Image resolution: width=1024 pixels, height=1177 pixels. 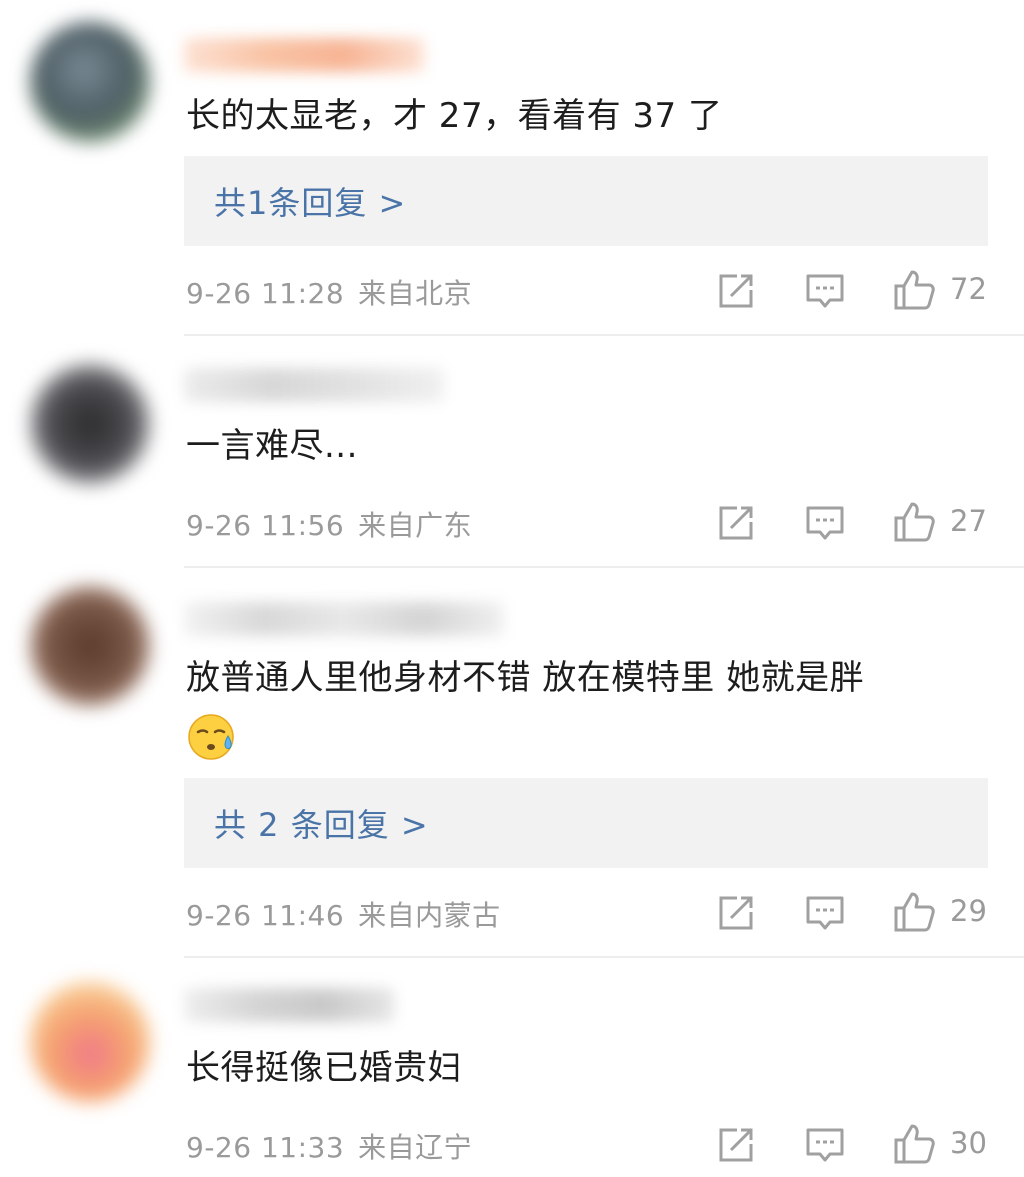 What do you see at coordinates (321, 825) in the screenshot?
I see `replies-label: 共 2 条回复 >` at bounding box center [321, 825].